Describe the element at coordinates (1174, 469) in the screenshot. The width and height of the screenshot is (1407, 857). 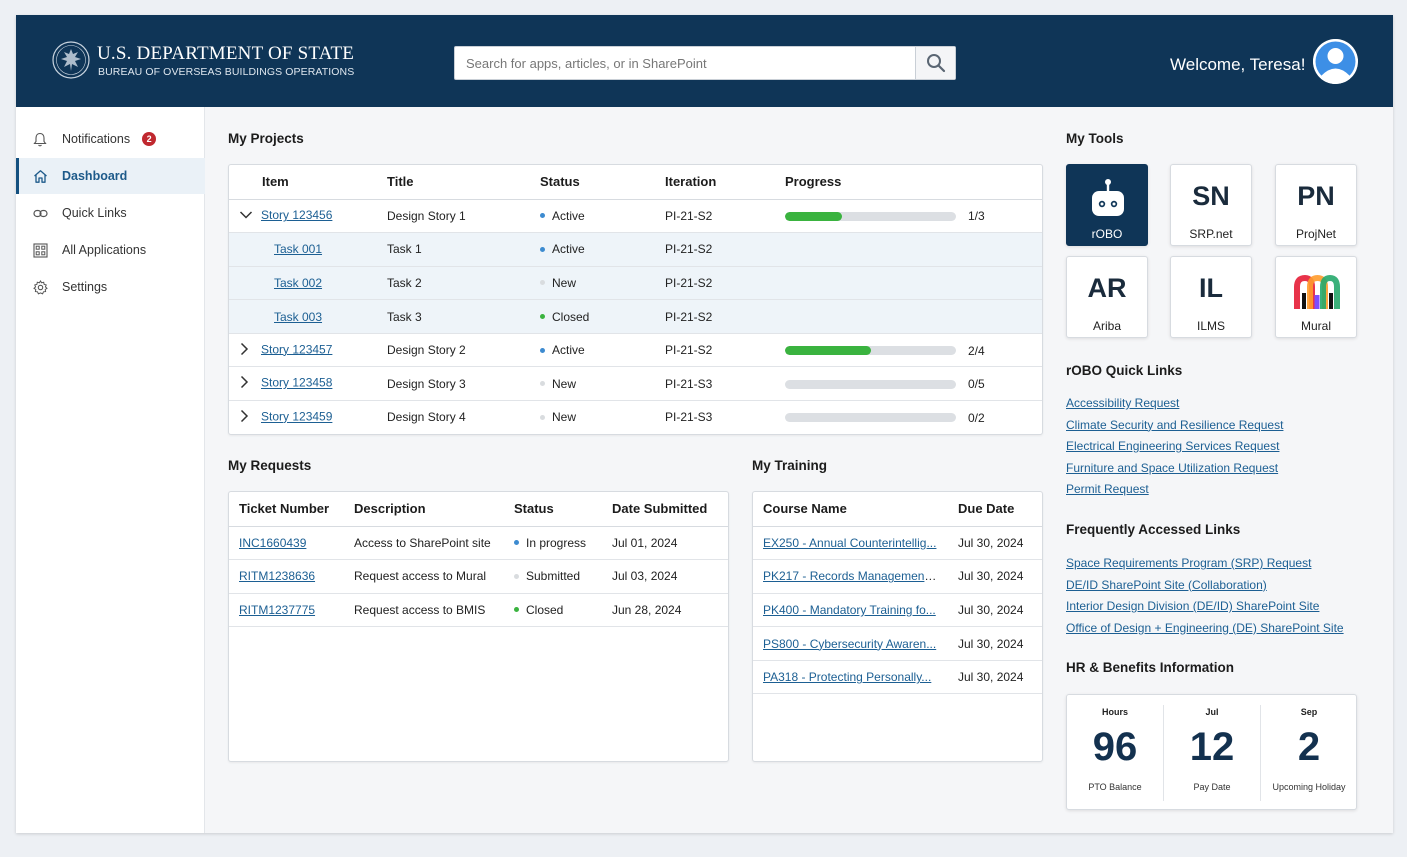
I see `robo-link-furniture-space: Furniture and Space Utilization Request` at that location.